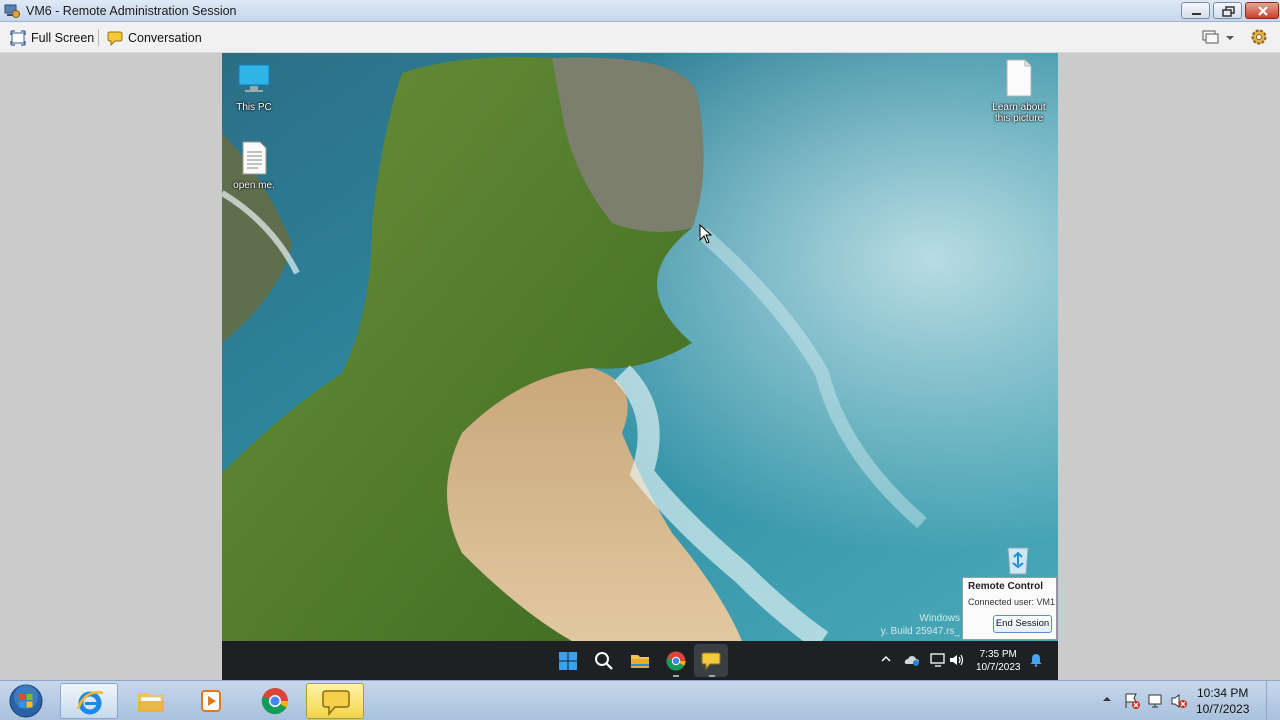 This screenshot has height=720, width=1280. What do you see at coordinates (254, 185) in the screenshot?
I see `desktop-icon-label: open me.` at bounding box center [254, 185].